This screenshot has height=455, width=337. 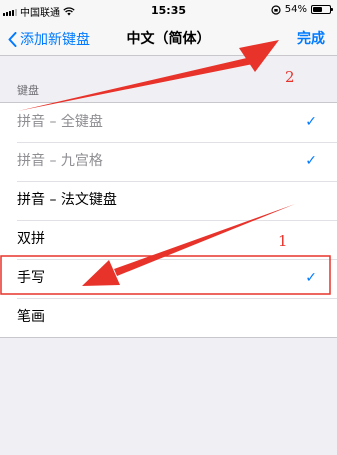 What do you see at coordinates (168, 278) in the screenshot?
I see `keyboard-row: 手写 ✓` at bounding box center [168, 278].